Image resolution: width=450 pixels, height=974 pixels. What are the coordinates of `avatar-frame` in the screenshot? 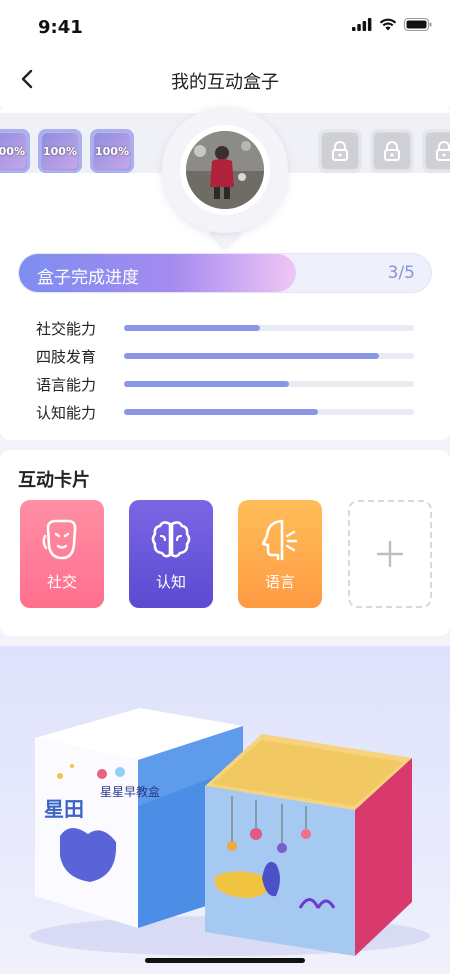 It's located at (225, 170).